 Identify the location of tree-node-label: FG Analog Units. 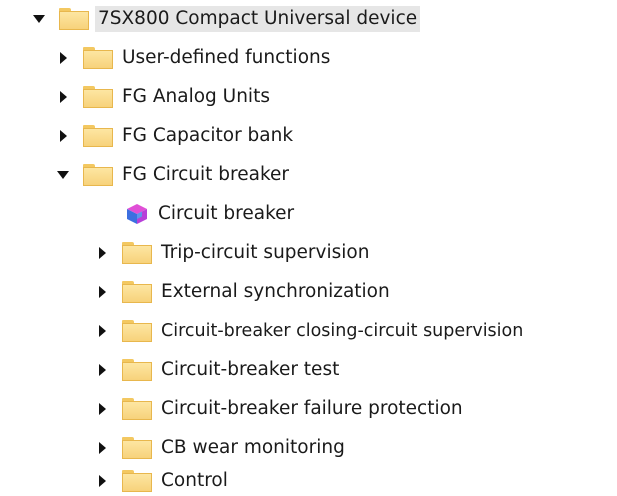
(196, 96).